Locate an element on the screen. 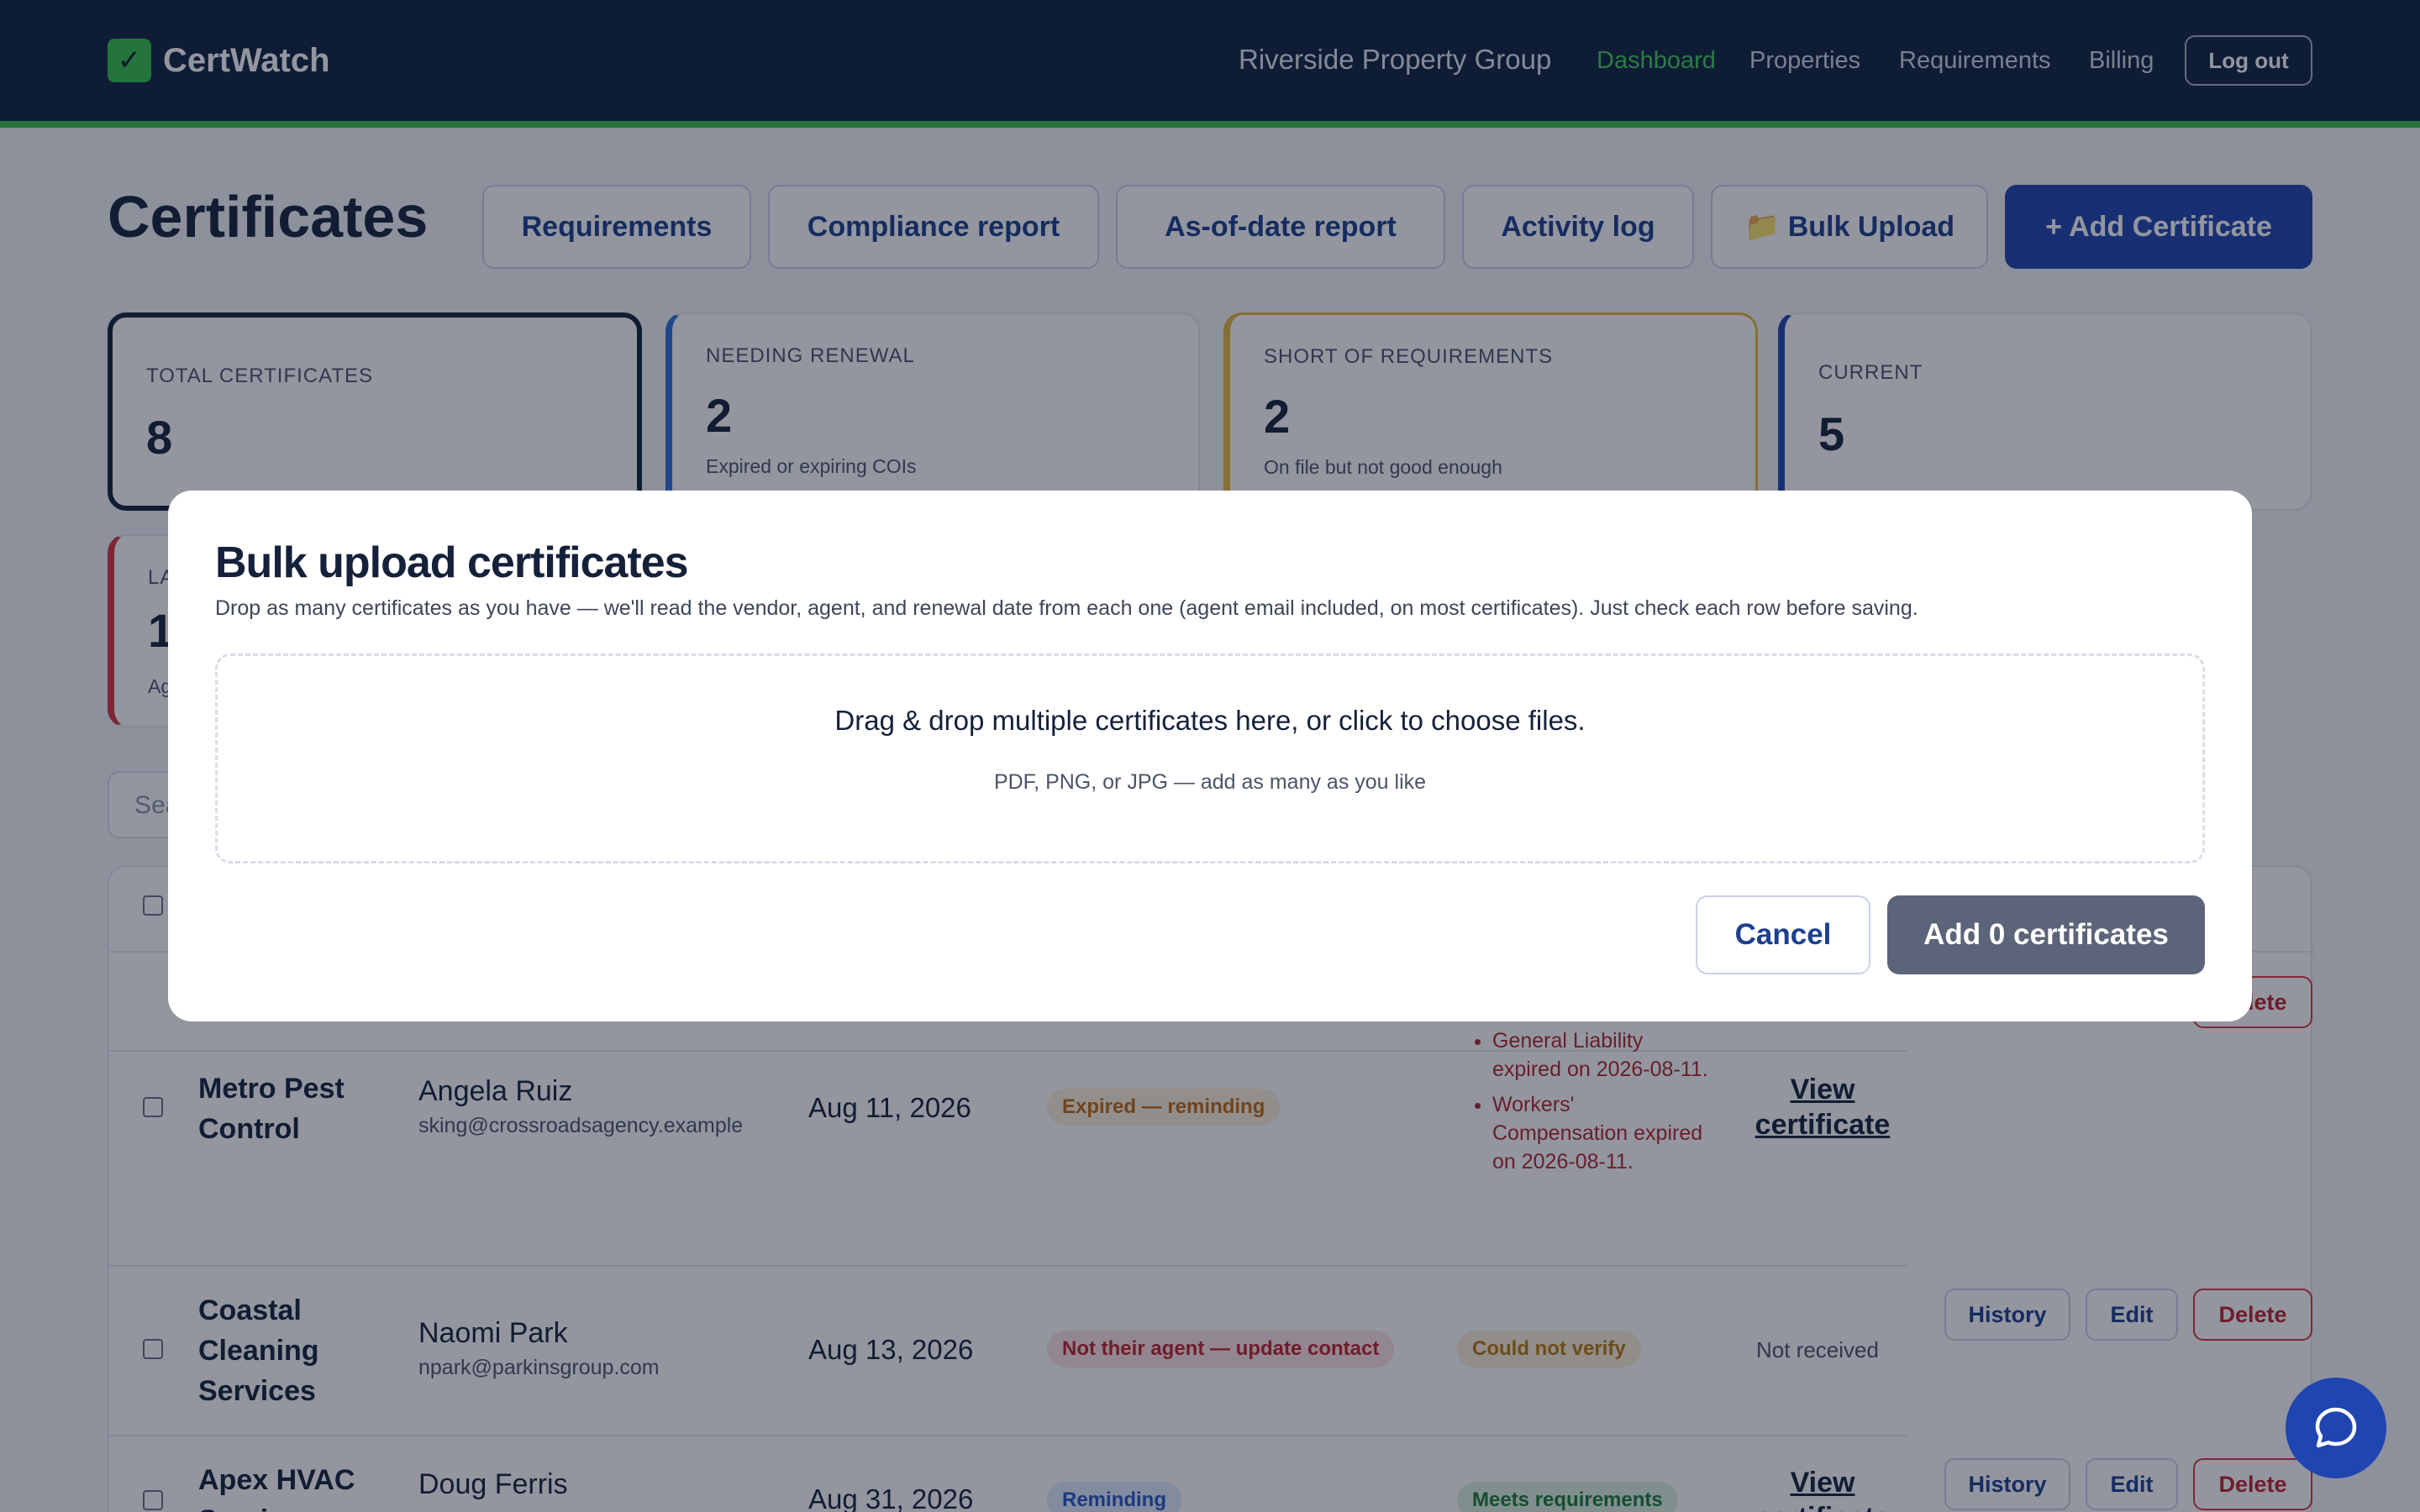 The height and width of the screenshot is (1512, 2420). add-certificates-button: Add 0 certificates is located at coordinates (2046, 934).